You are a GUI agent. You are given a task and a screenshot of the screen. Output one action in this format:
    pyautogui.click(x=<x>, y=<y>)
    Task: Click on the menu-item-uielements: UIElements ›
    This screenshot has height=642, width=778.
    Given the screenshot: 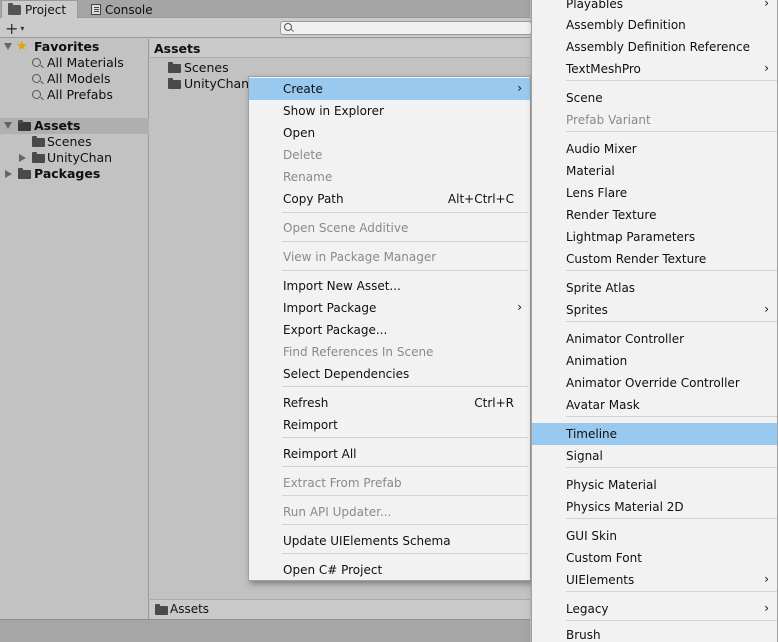 What is the action you would take?
    pyautogui.click(x=654, y=580)
    